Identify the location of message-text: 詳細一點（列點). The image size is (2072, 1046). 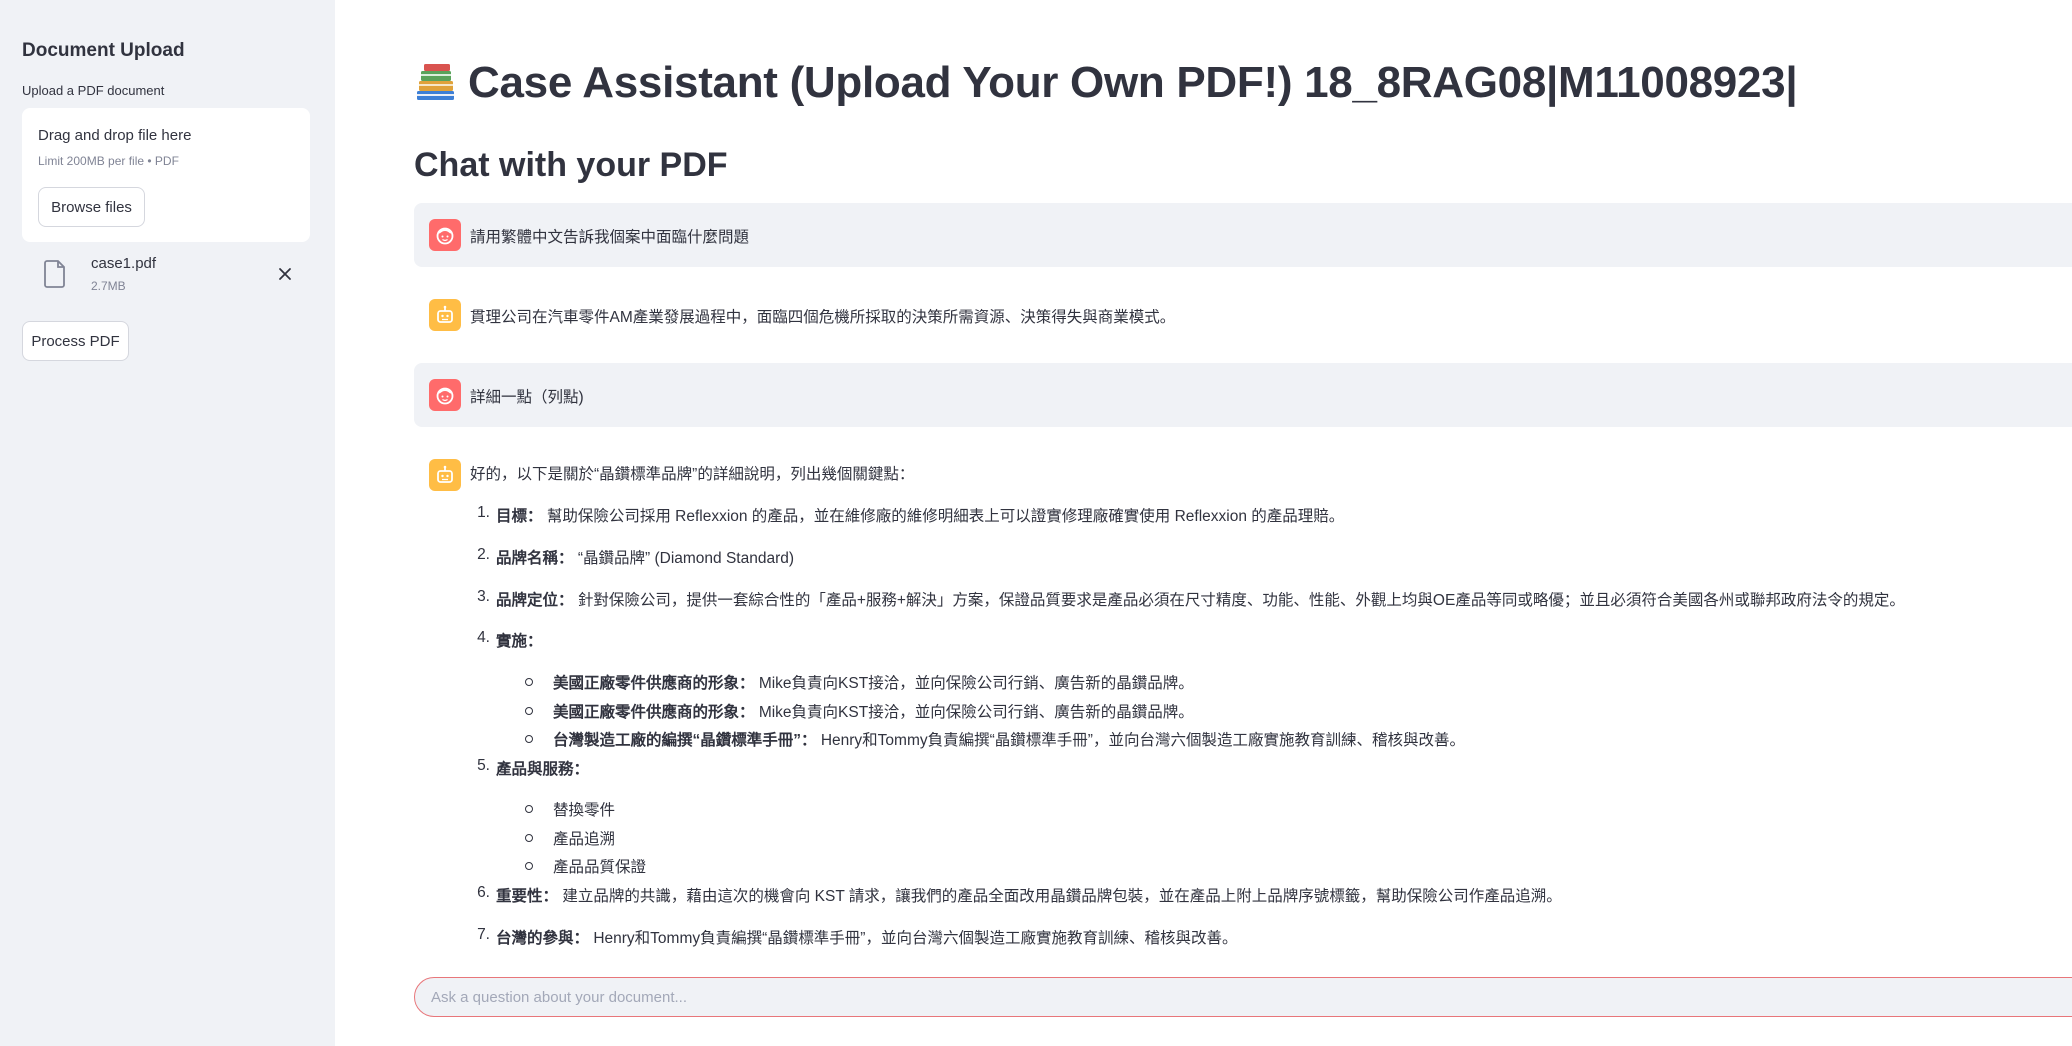
(527, 397).